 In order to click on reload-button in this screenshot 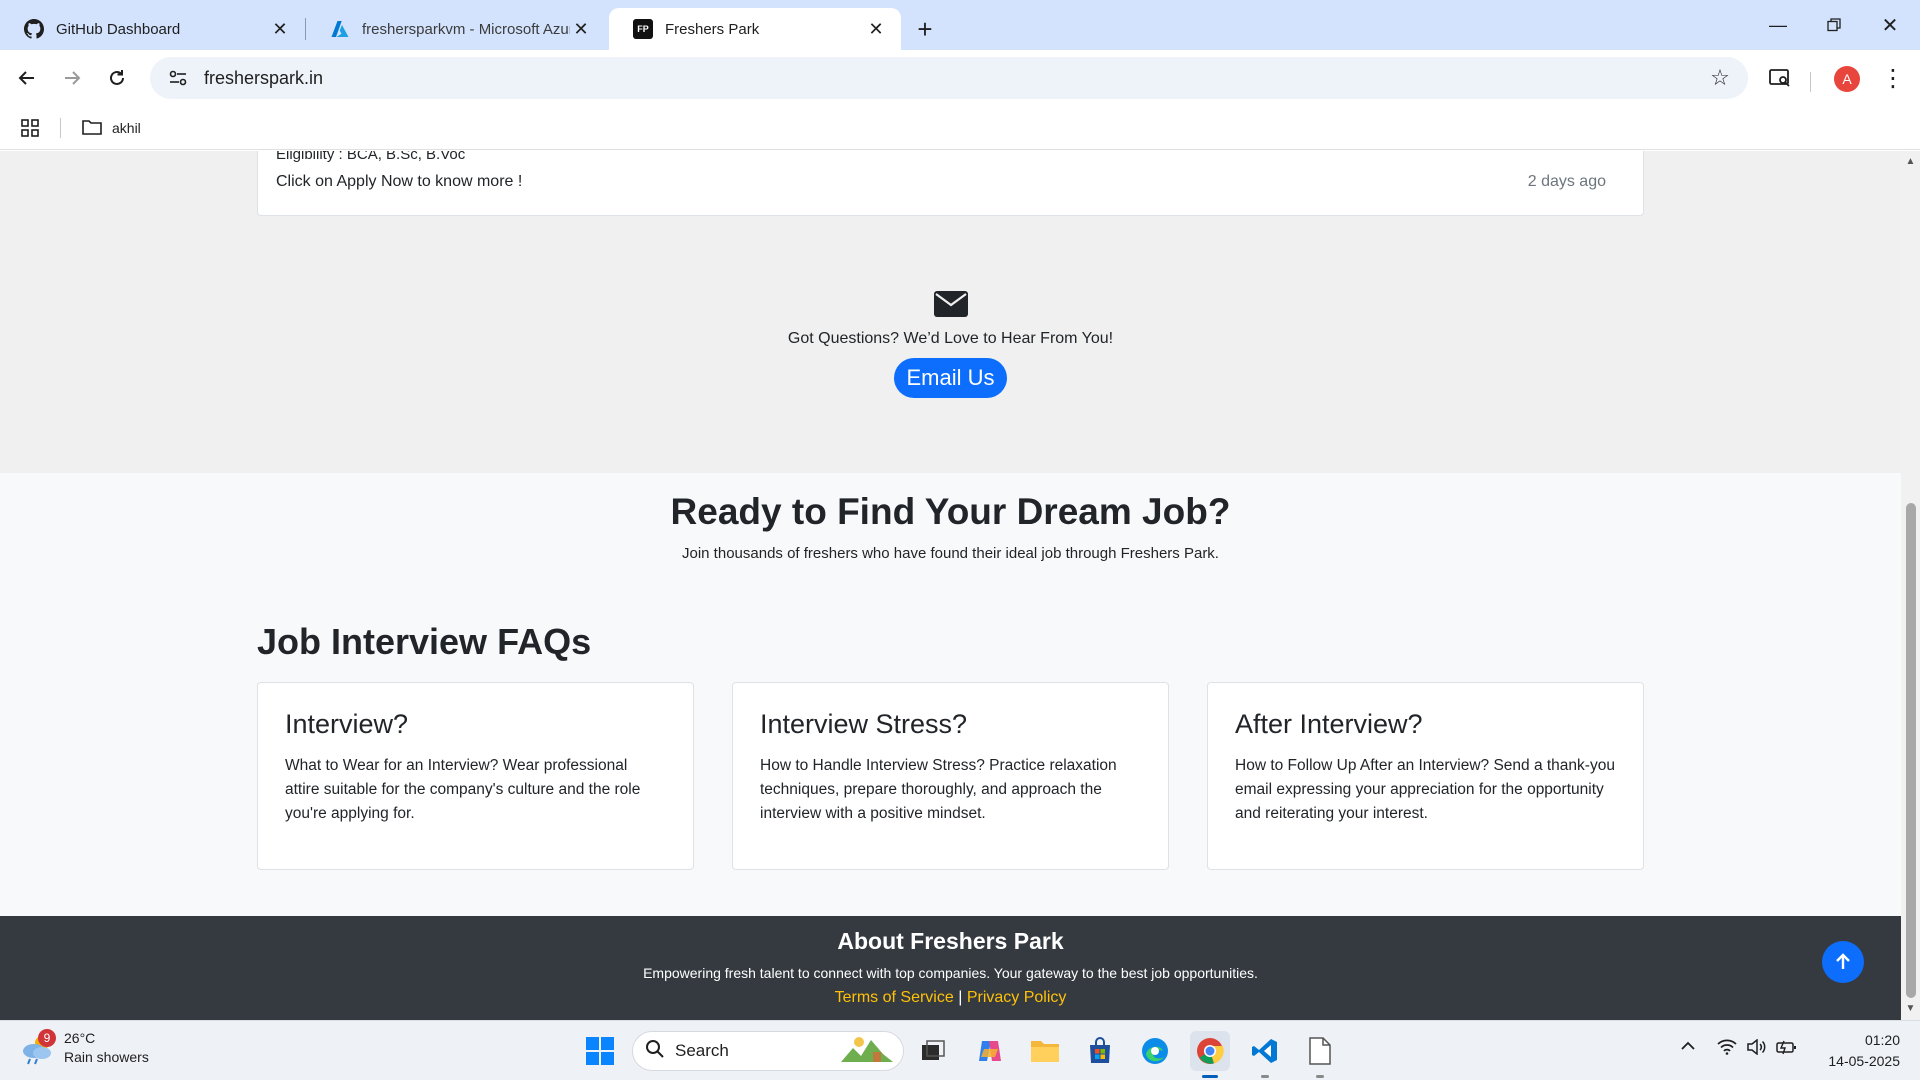, I will do `click(117, 78)`.